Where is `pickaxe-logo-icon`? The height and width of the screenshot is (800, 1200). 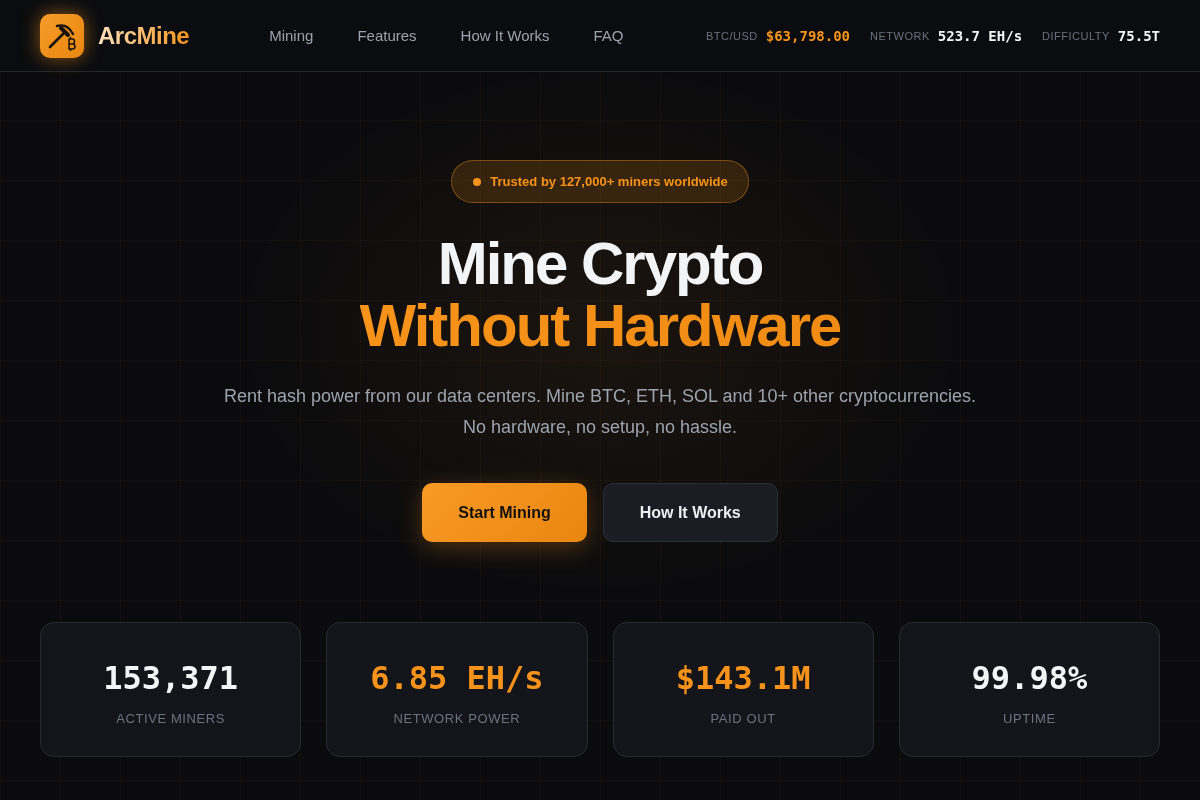 pickaxe-logo-icon is located at coordinates (62, 35).